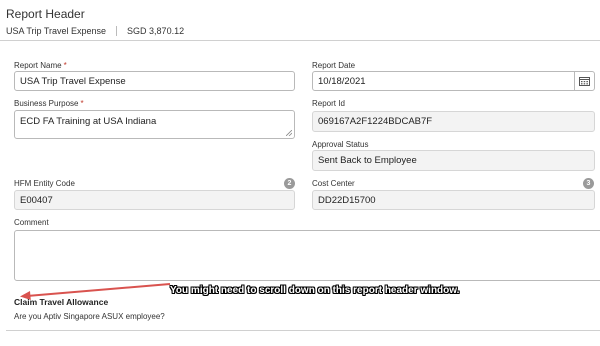 The width and height of the screenshot is (600, 346). I want to click on section-divider, so click(303, 330).